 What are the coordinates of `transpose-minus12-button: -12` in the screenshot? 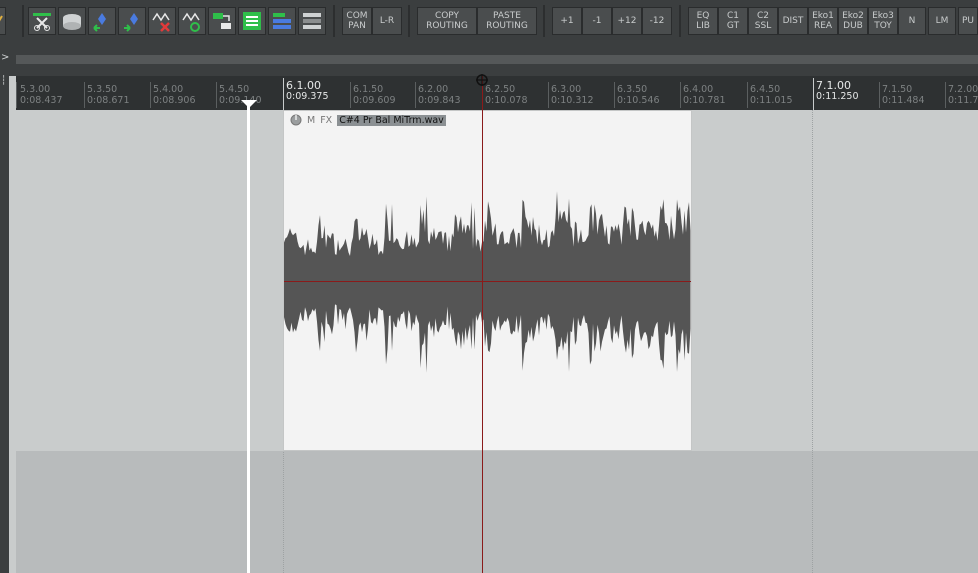 It's located at (657, 21).